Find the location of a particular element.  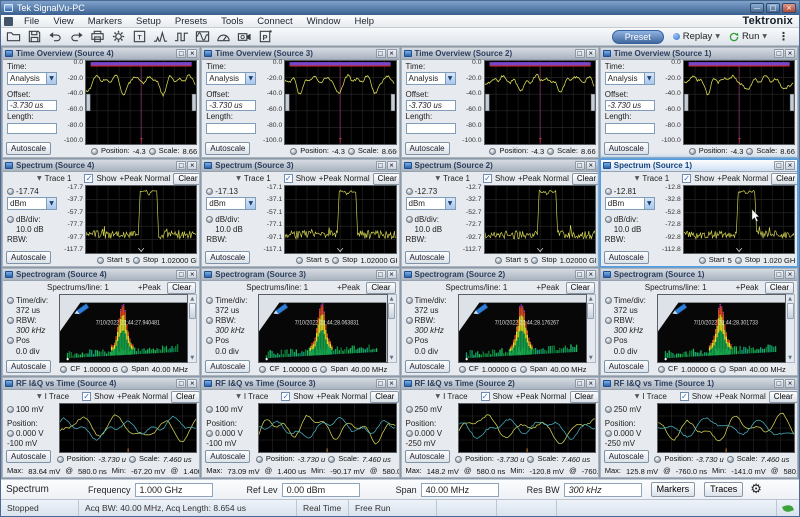

preset-p-icon: P is located at coordinates (265, 37).